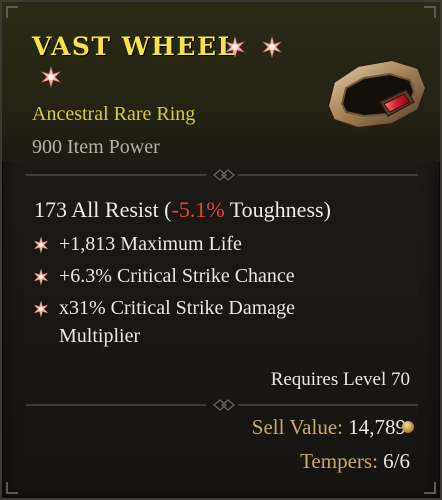 Image resolution: width=442 pixels, height=500 pixels. Describe the element at coordinates (134, 46) in the screenshot. I see `item-name: VAST WHEEL` at that location.